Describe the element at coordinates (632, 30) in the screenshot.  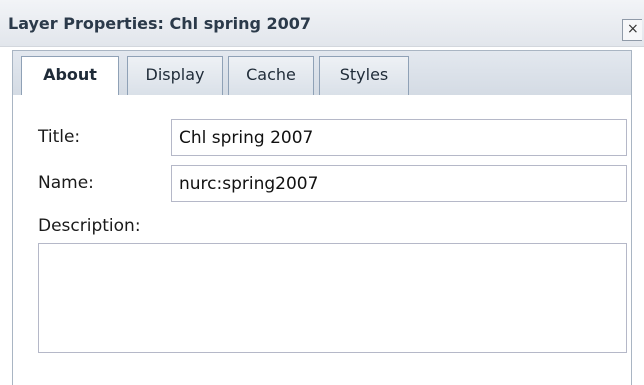
I see `close-icon: ×` at that location.